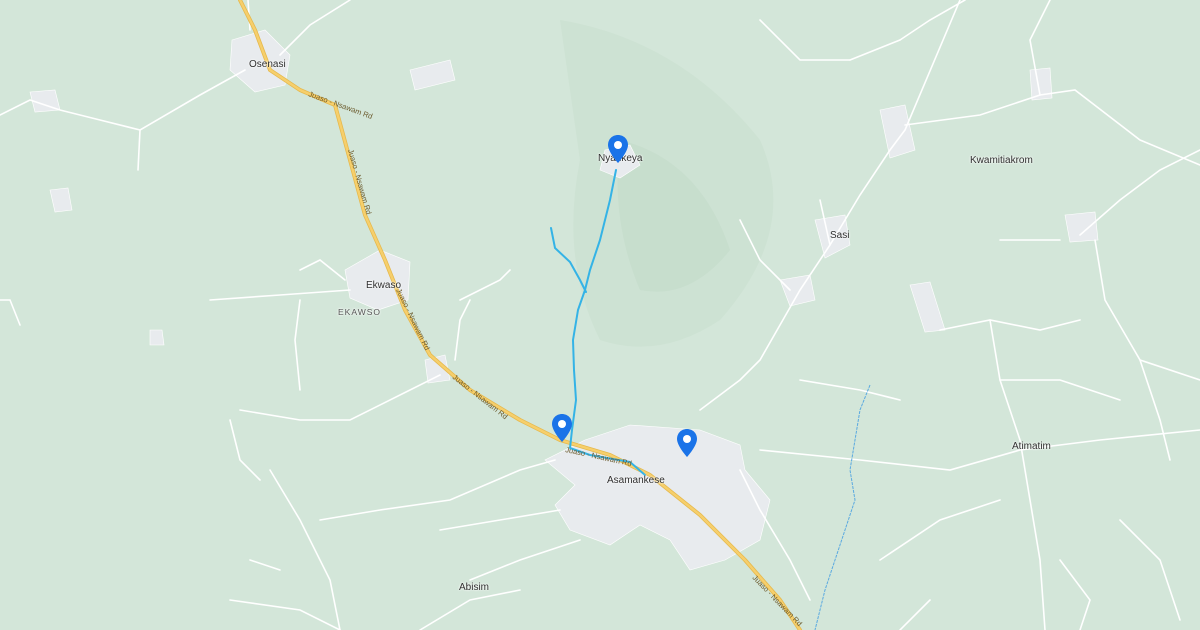  I want to click on place-label-abisim: Abisim, so click(474, 587).